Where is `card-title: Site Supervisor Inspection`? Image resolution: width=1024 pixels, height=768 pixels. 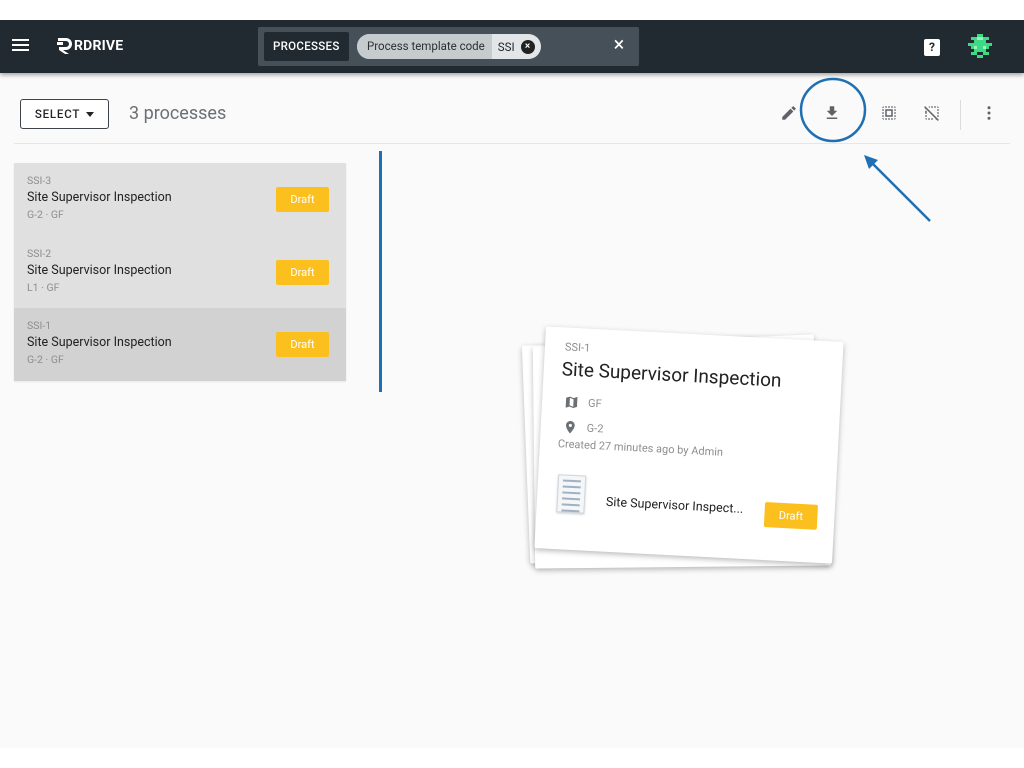 card-title: Site Supervisor Inspection is located at coordinates (672, 374).